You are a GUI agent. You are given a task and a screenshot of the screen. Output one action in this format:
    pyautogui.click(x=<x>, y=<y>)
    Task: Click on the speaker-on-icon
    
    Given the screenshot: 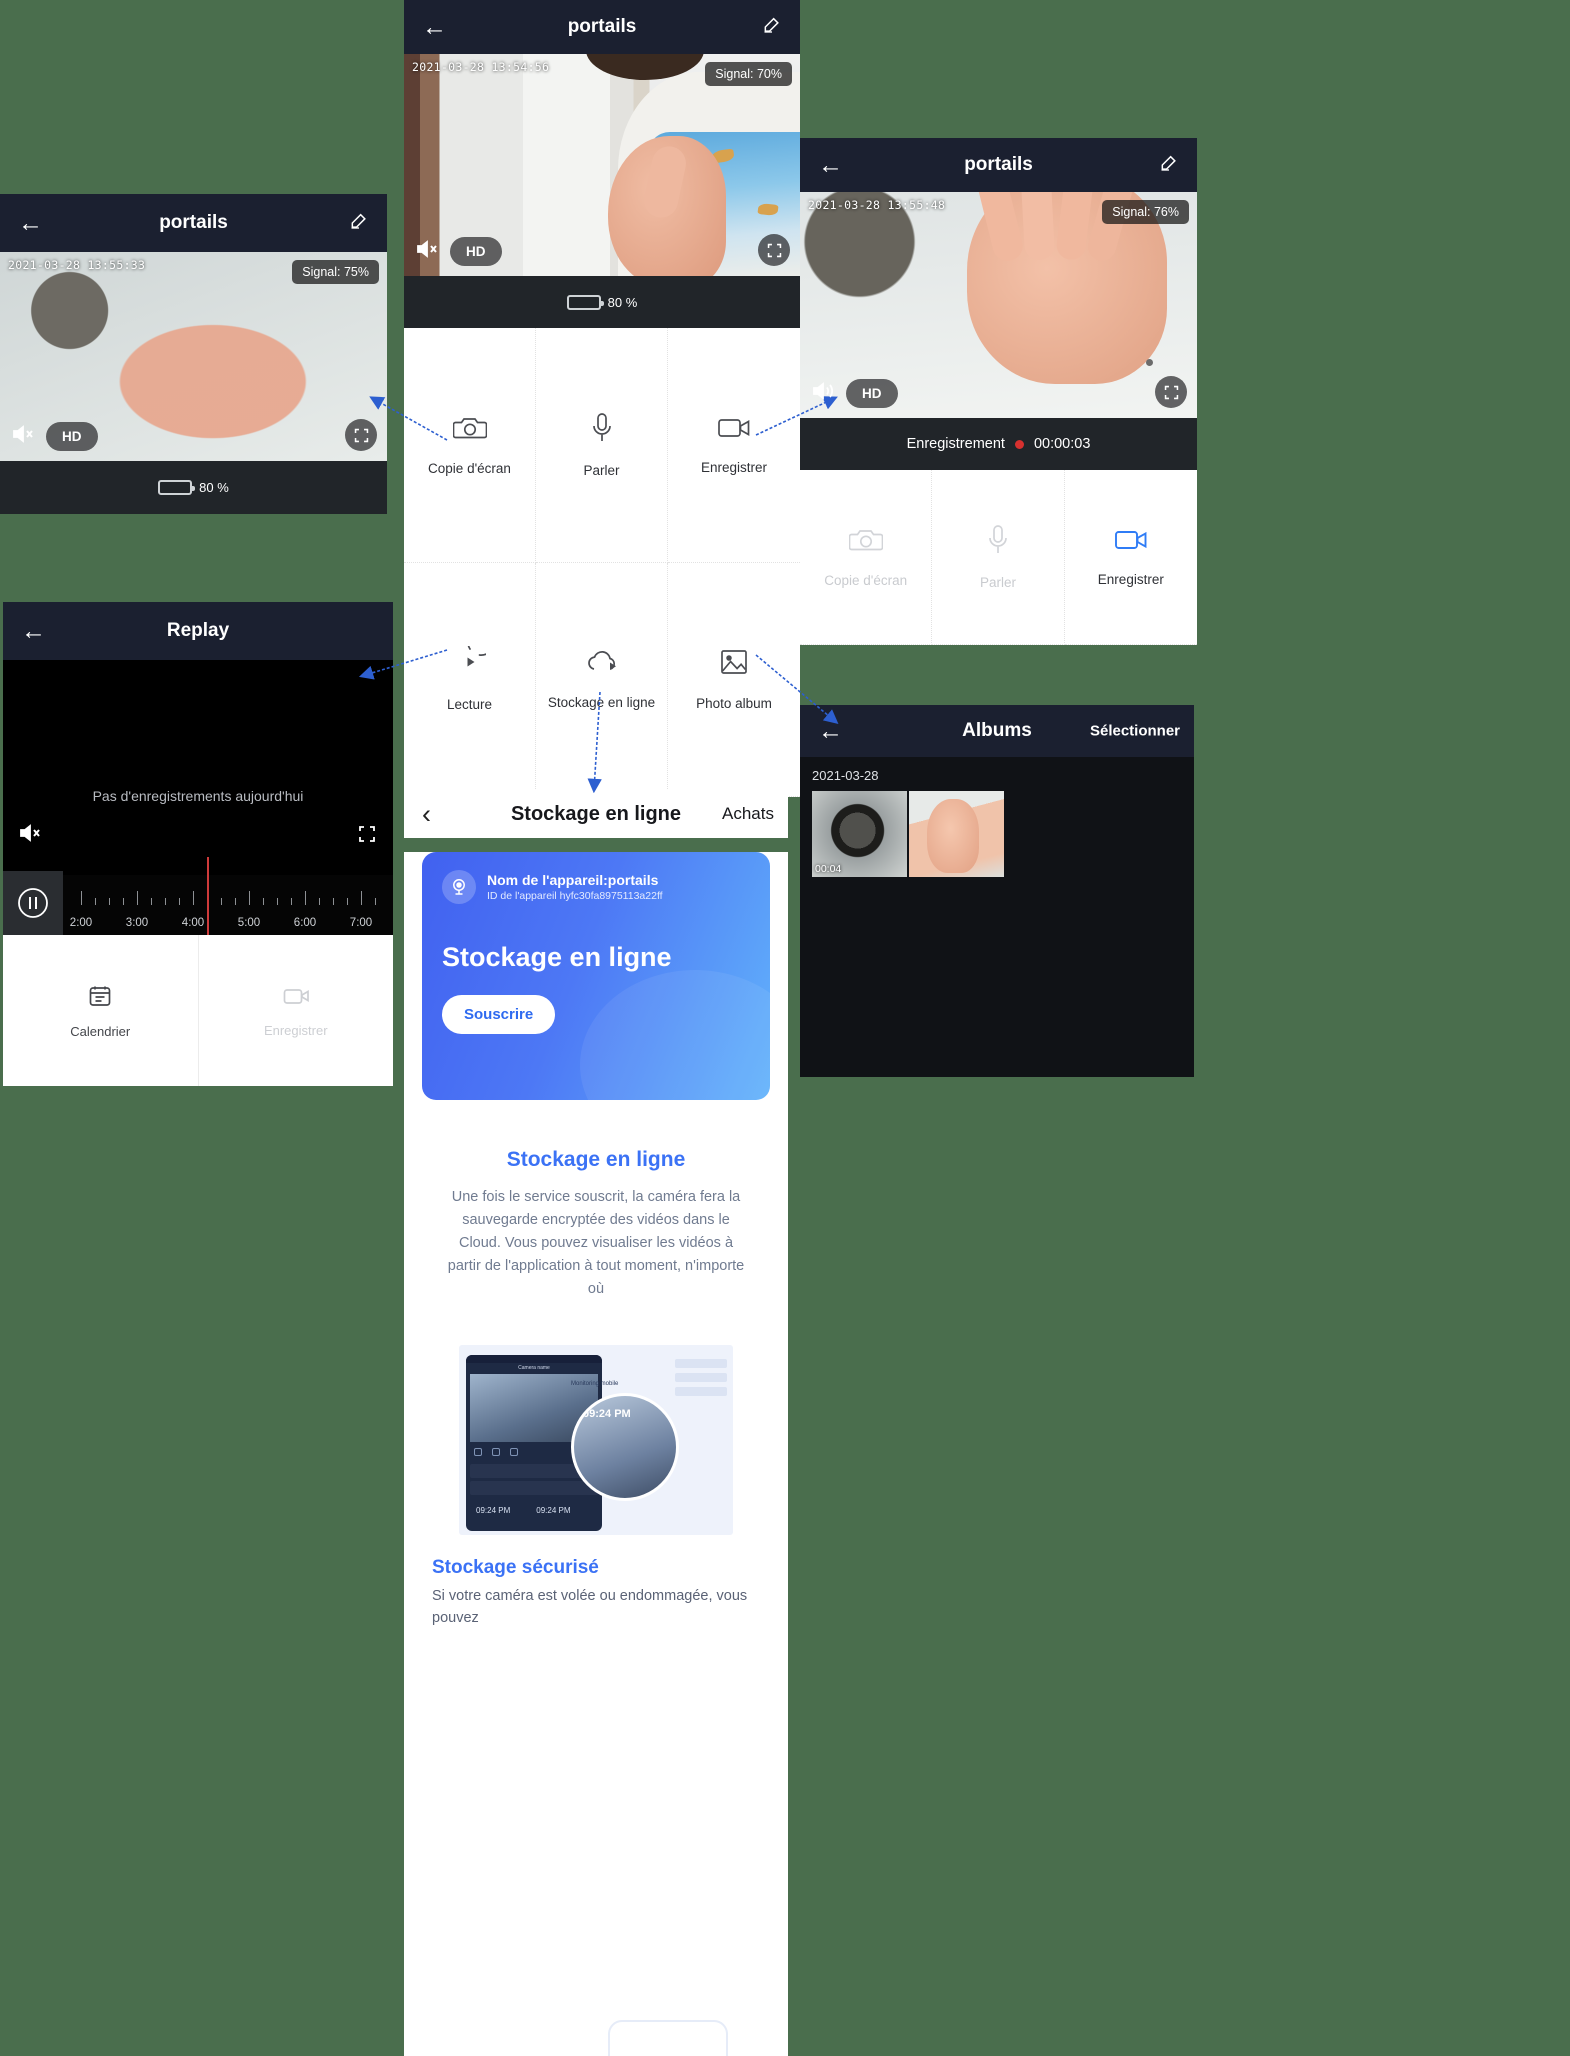 What is the action you would take?
    pyautogui.click(x=823, y=393)
    